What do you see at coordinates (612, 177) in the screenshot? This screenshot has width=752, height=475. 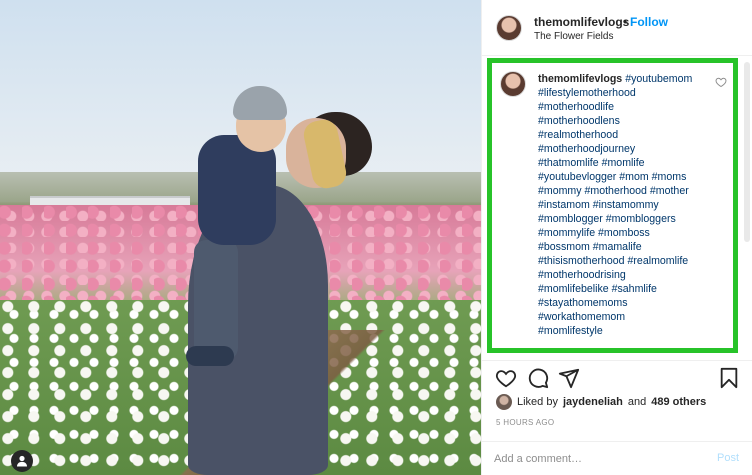 I see `caption-hashtag-line: #youtubevlogger #mom #moms` at bounding box center [612, 177].